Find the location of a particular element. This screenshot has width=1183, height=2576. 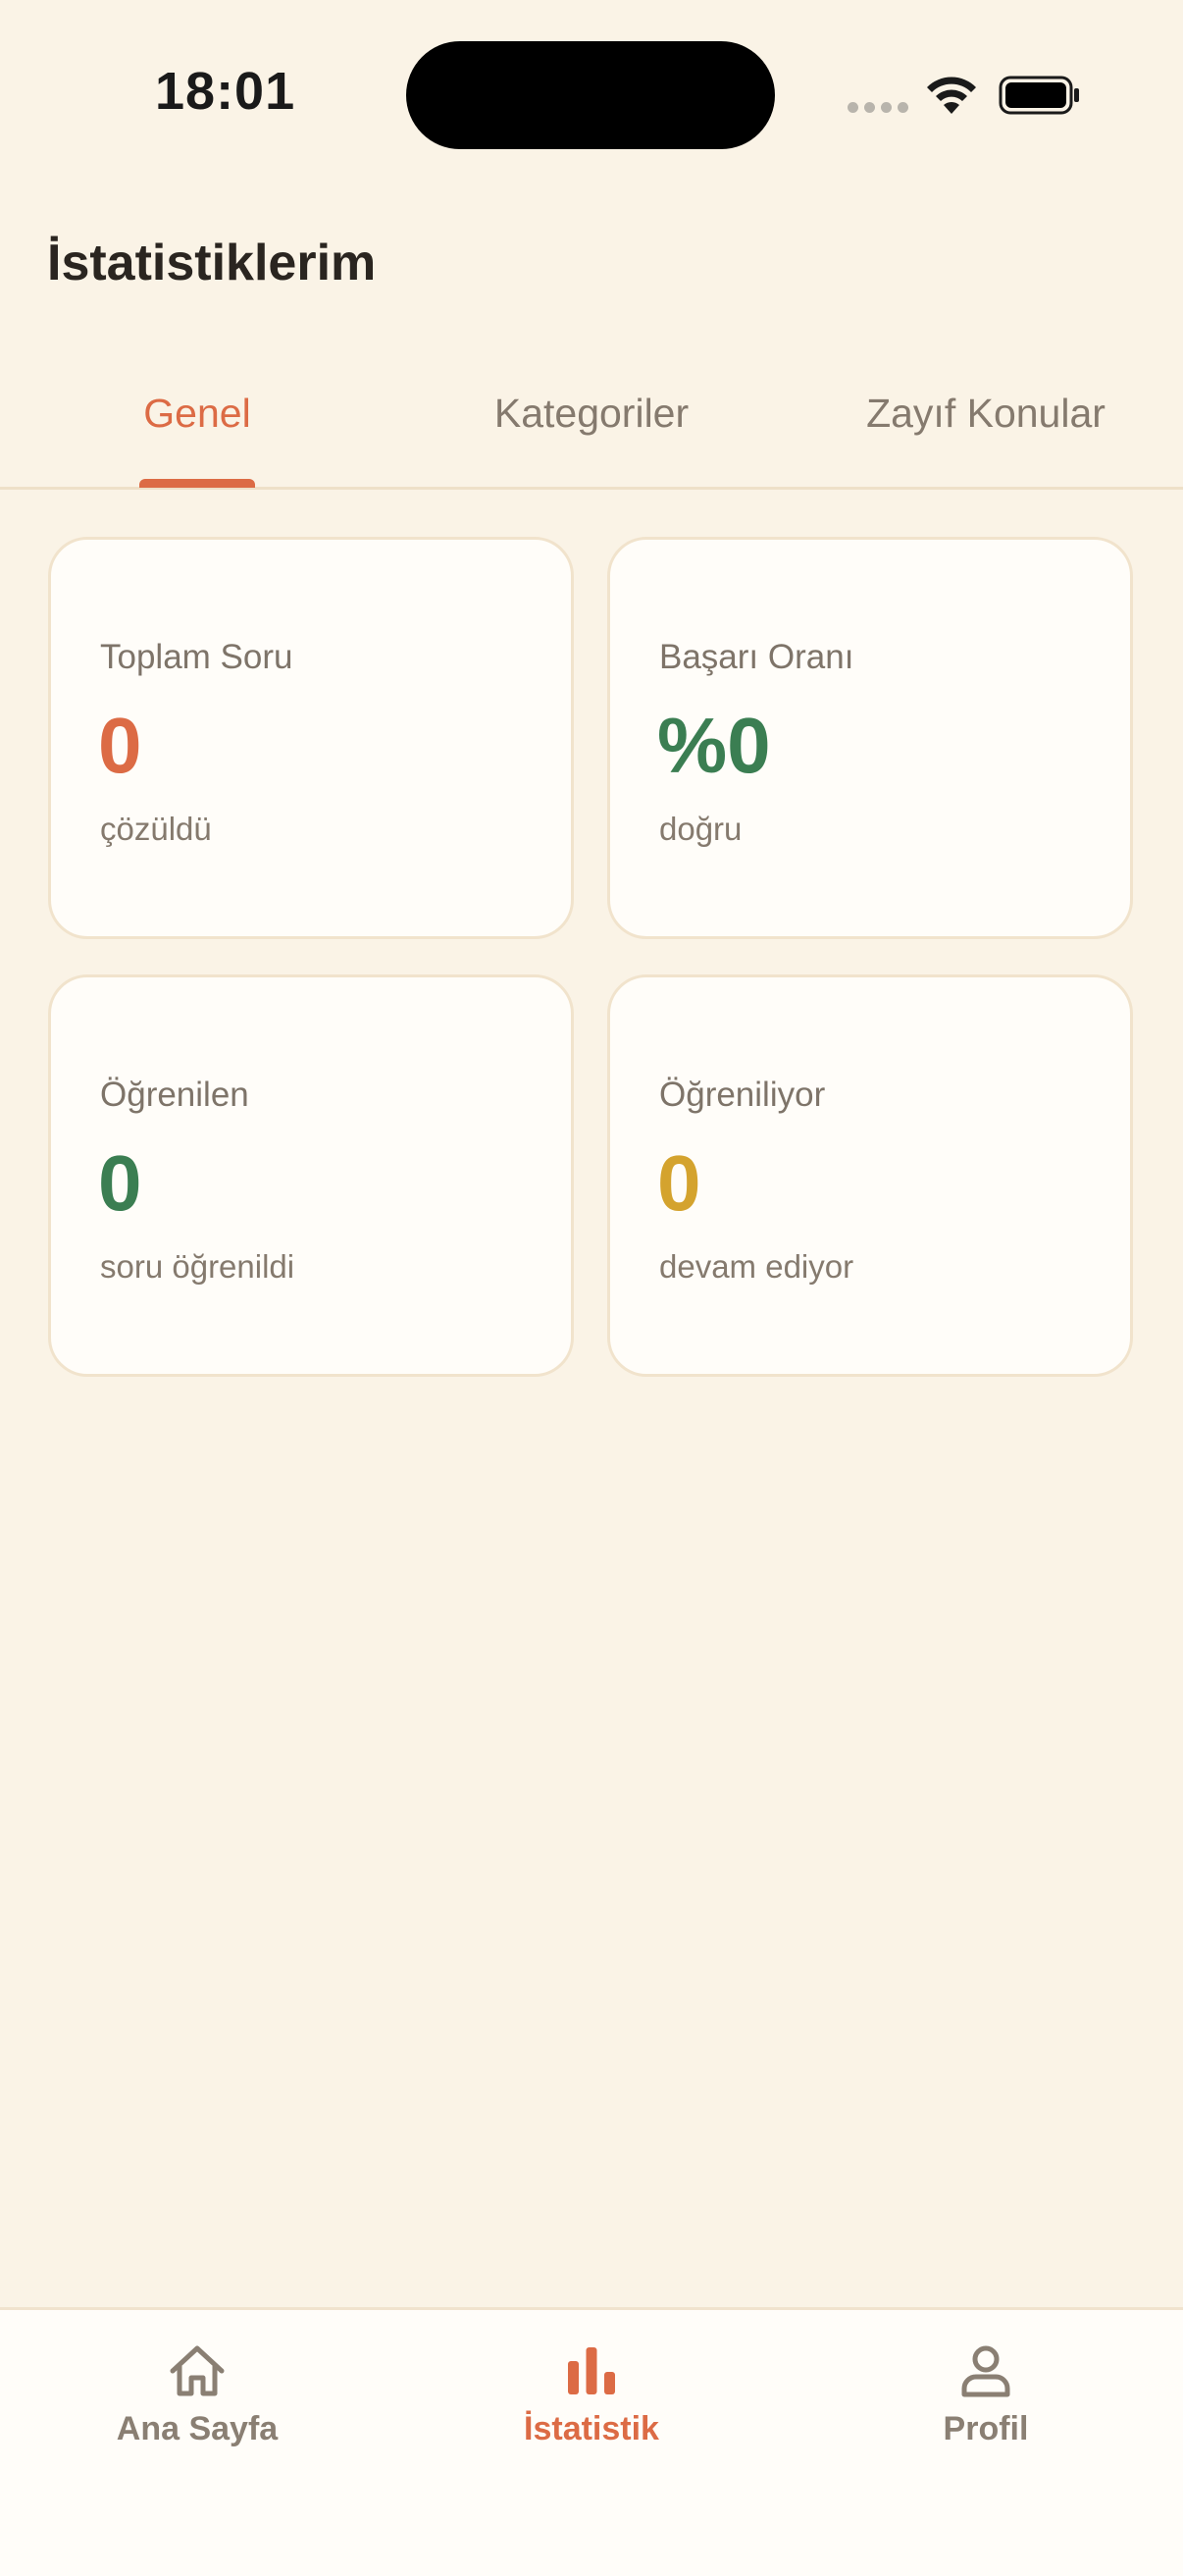

stat-value: %0 is located at coordinates (714, 745).